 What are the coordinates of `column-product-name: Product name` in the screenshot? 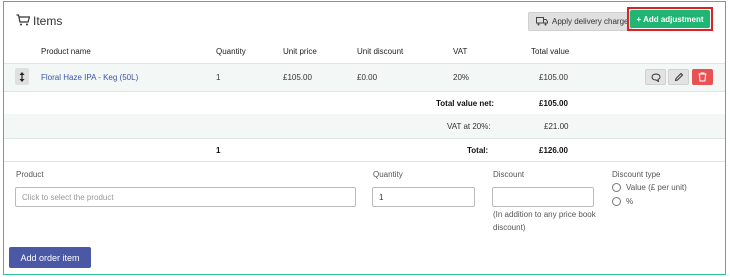 It's located at (66, 51).